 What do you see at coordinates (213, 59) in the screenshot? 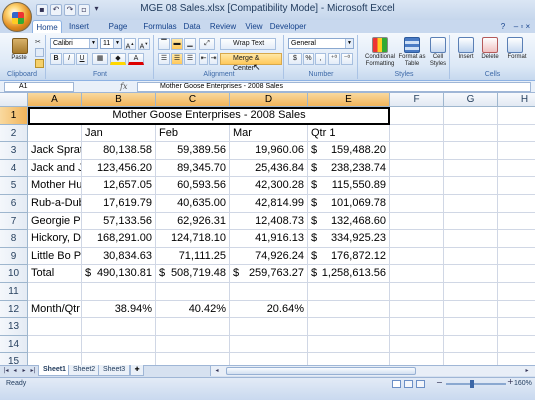
I see `increase-indent-icon: ⇥` at bounding box center [213, 59].